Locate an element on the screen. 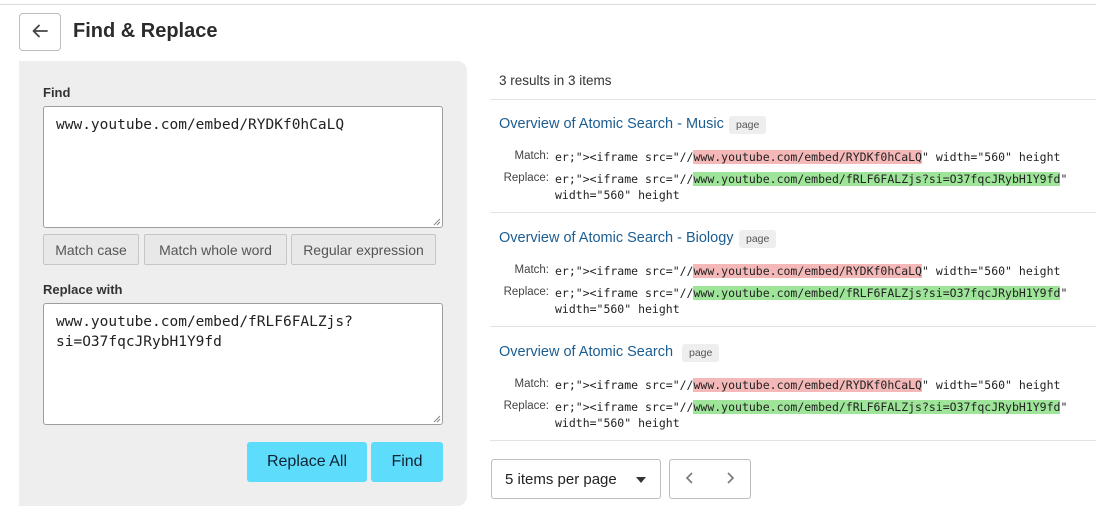 This screenshot has height=516, width=1096. back-button is located at coordinates (40, 32).